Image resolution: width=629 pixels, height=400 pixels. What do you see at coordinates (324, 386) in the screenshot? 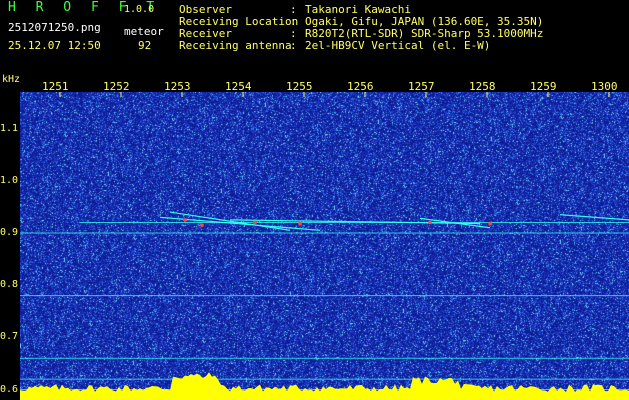
I see `amplitude-strip` at bounding box center [324, 386].